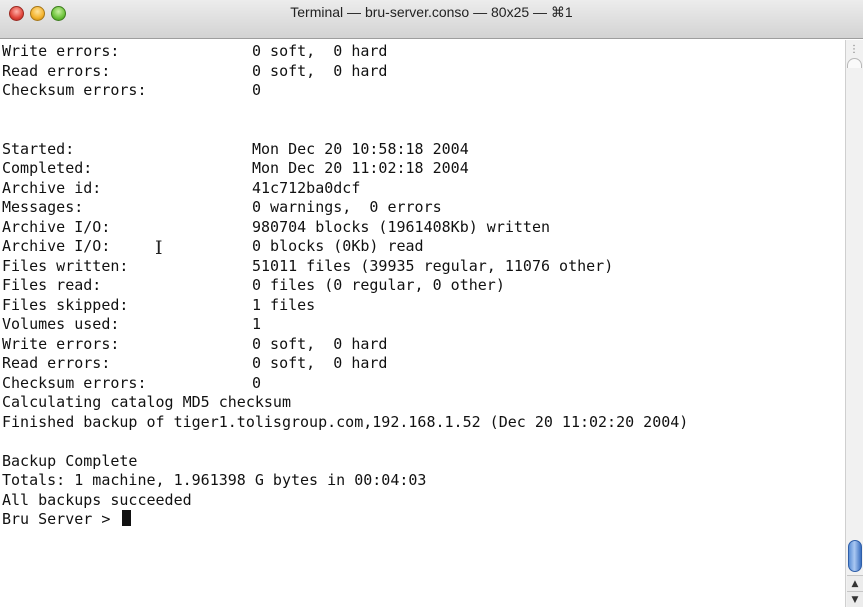 This screenshot has width=863, height=608. What do you see at coordinates (360, 168) in the screenshot?
I see `field-value: Mon Dec 20 11:02:18 2004` at bounding box center [360, 168].